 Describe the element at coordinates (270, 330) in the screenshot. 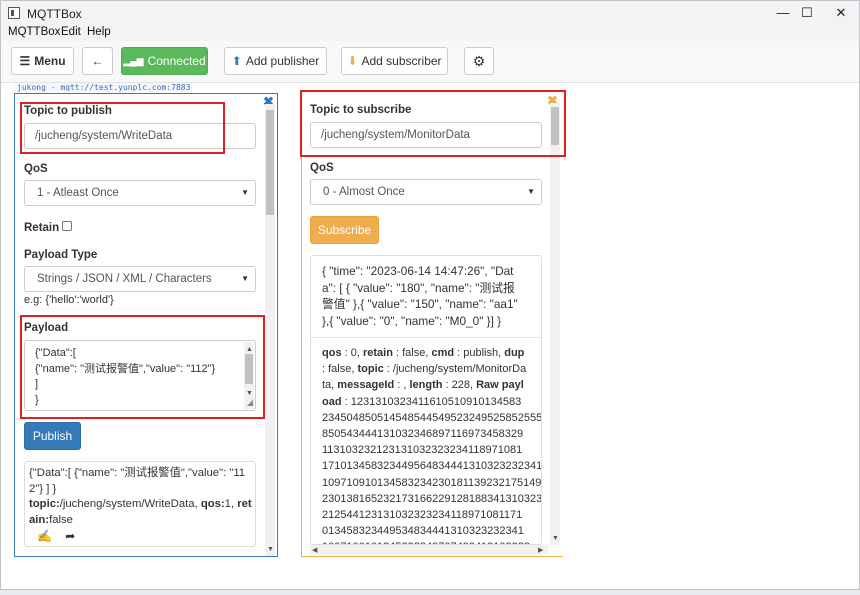

I see `publisher-scrollbar: ▼` at that location.